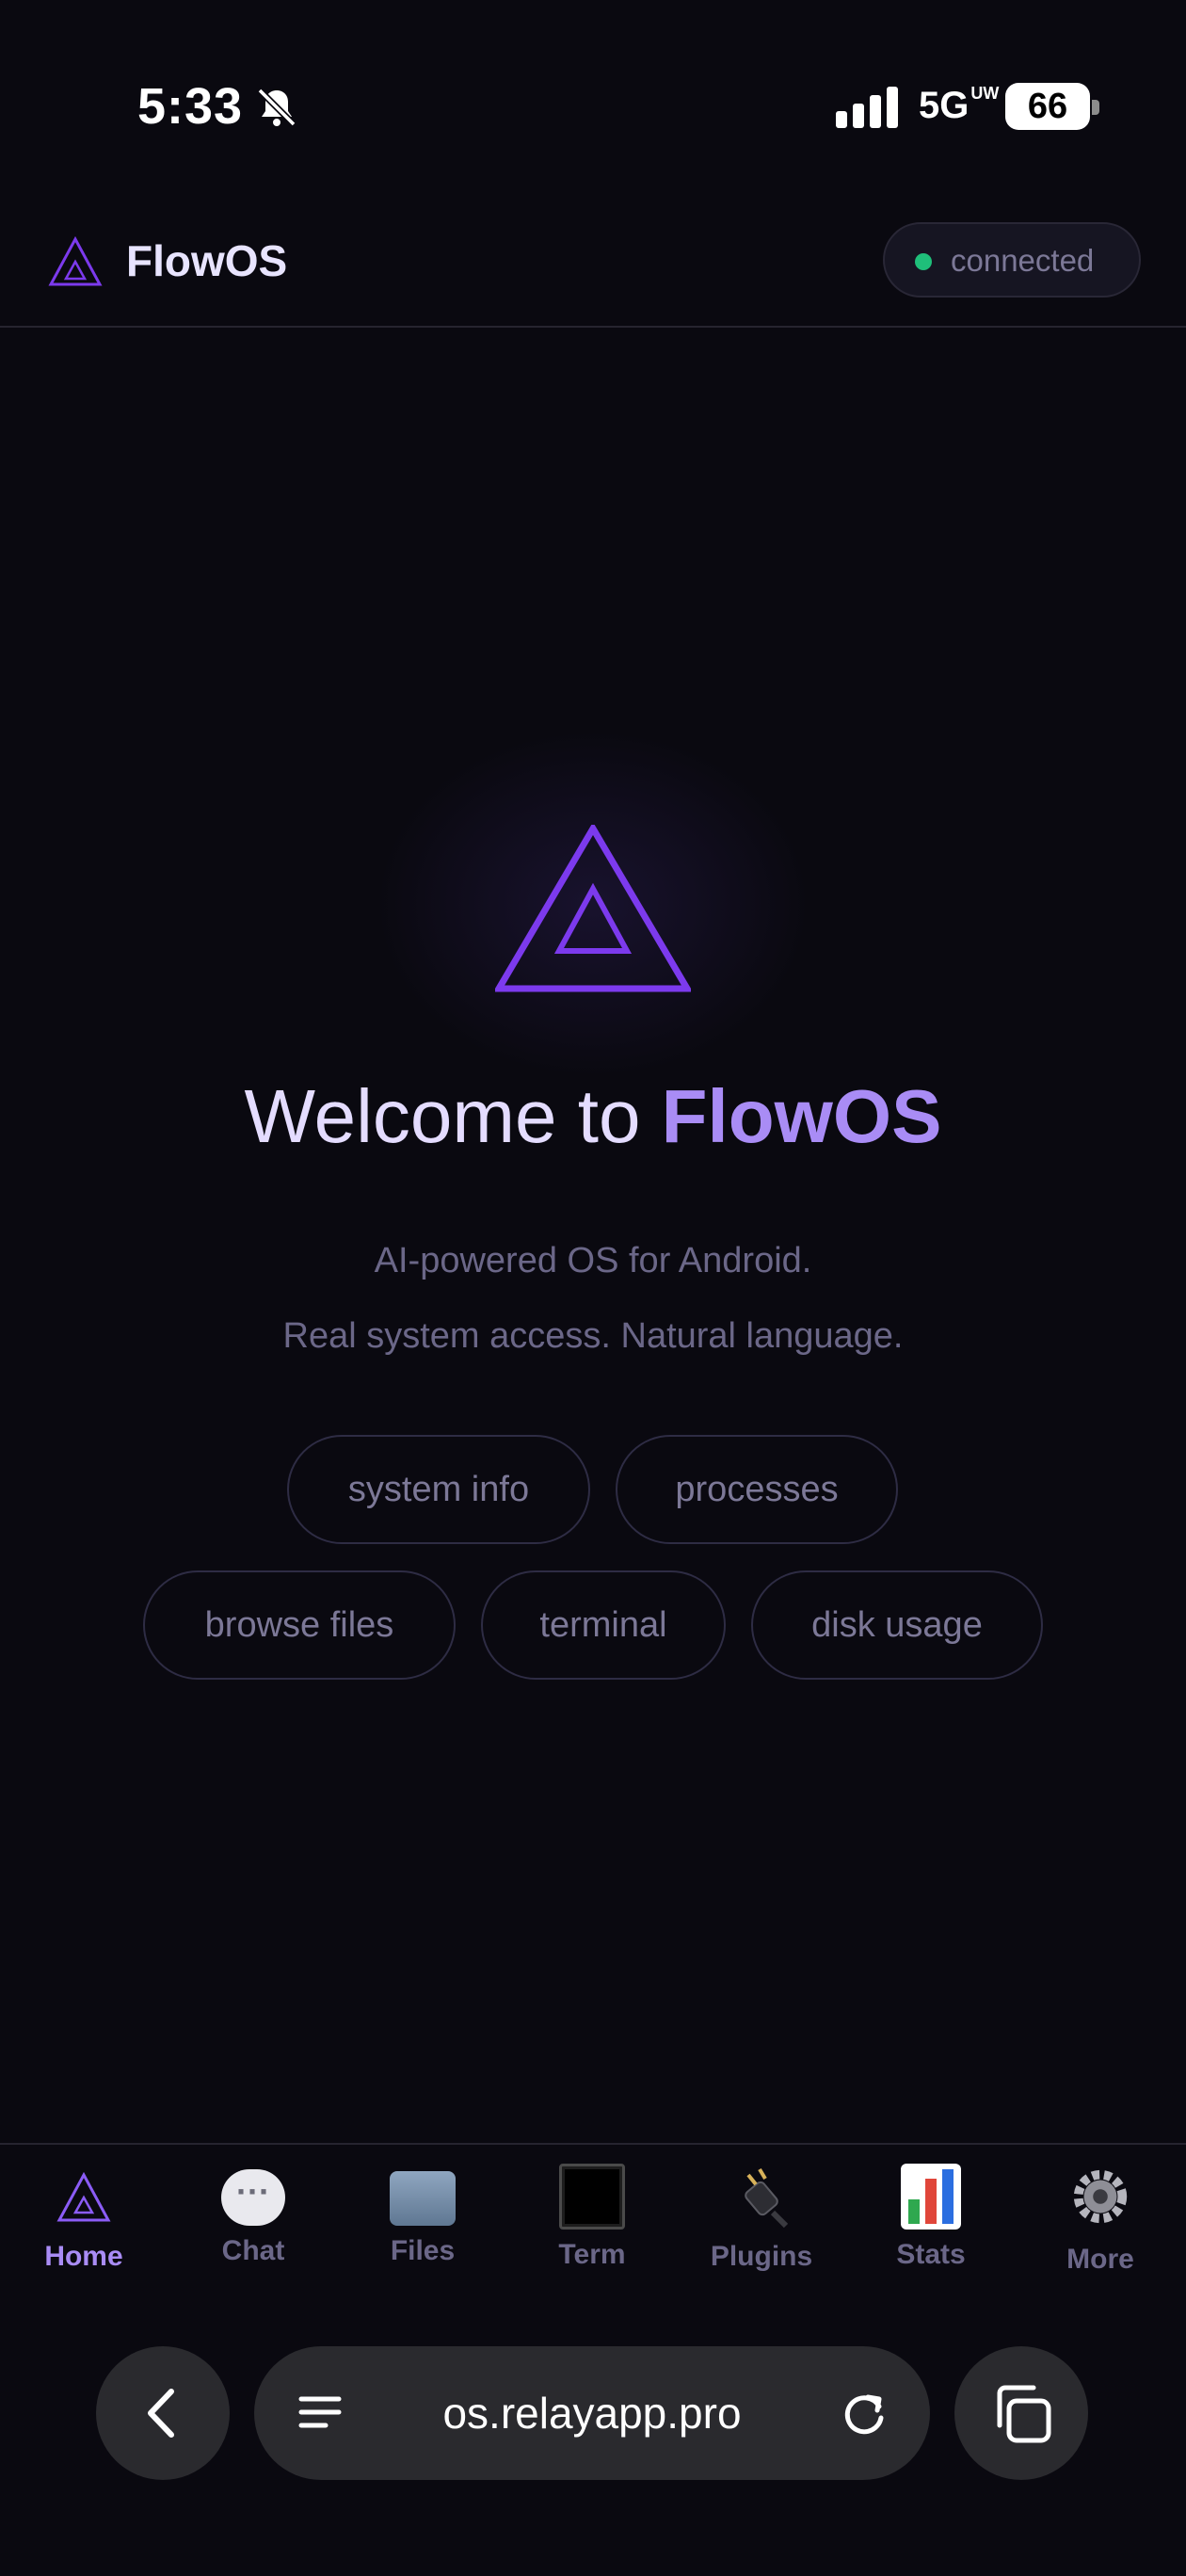 This screenshot has width=1186, height=2576. Describe the element at coordinates (1095, 107) in the screenshot. I see `battery-cap` at that location.